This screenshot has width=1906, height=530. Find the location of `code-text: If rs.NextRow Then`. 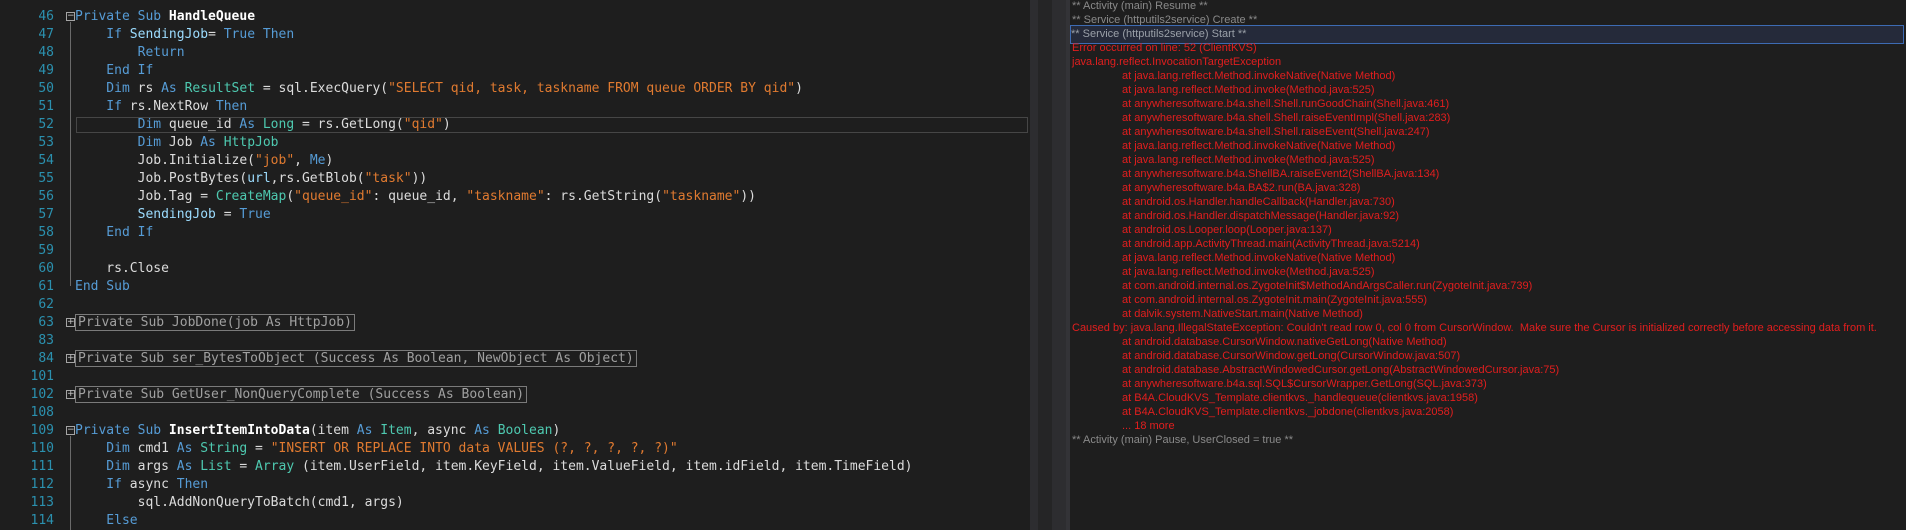

code-text: If rs.NextRow Then is located at coordinates (161, 107).